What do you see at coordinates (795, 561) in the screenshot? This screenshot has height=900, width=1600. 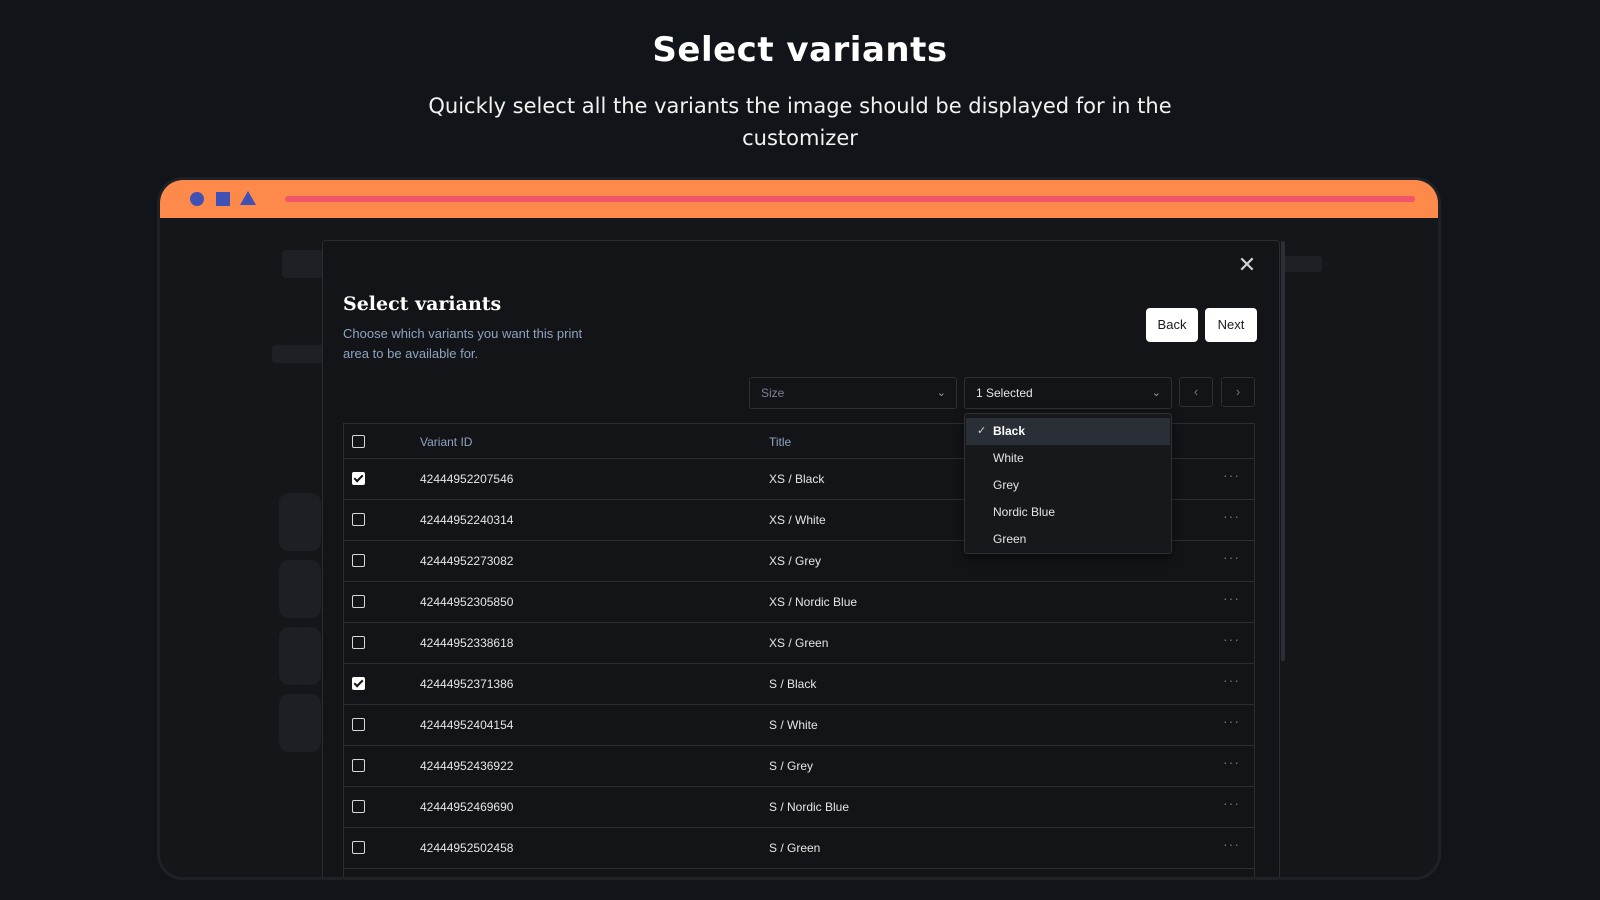 I see `variant-title-cell: XS / Grey` at bounding box center [795, 561].